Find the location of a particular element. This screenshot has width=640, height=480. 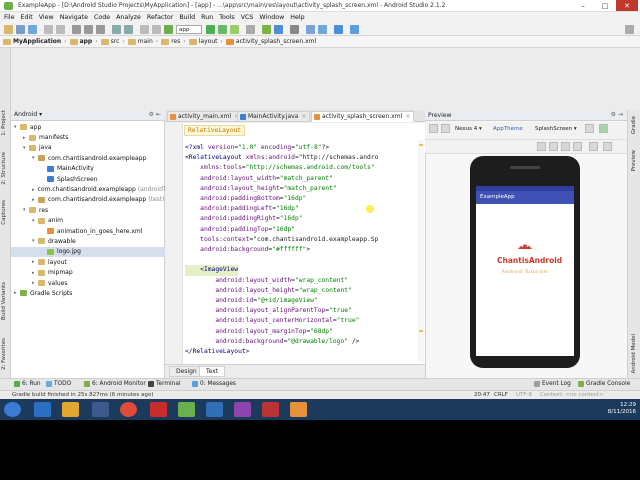

code-line: android:background="#ffffff"> is located at coordinates (247, 250).